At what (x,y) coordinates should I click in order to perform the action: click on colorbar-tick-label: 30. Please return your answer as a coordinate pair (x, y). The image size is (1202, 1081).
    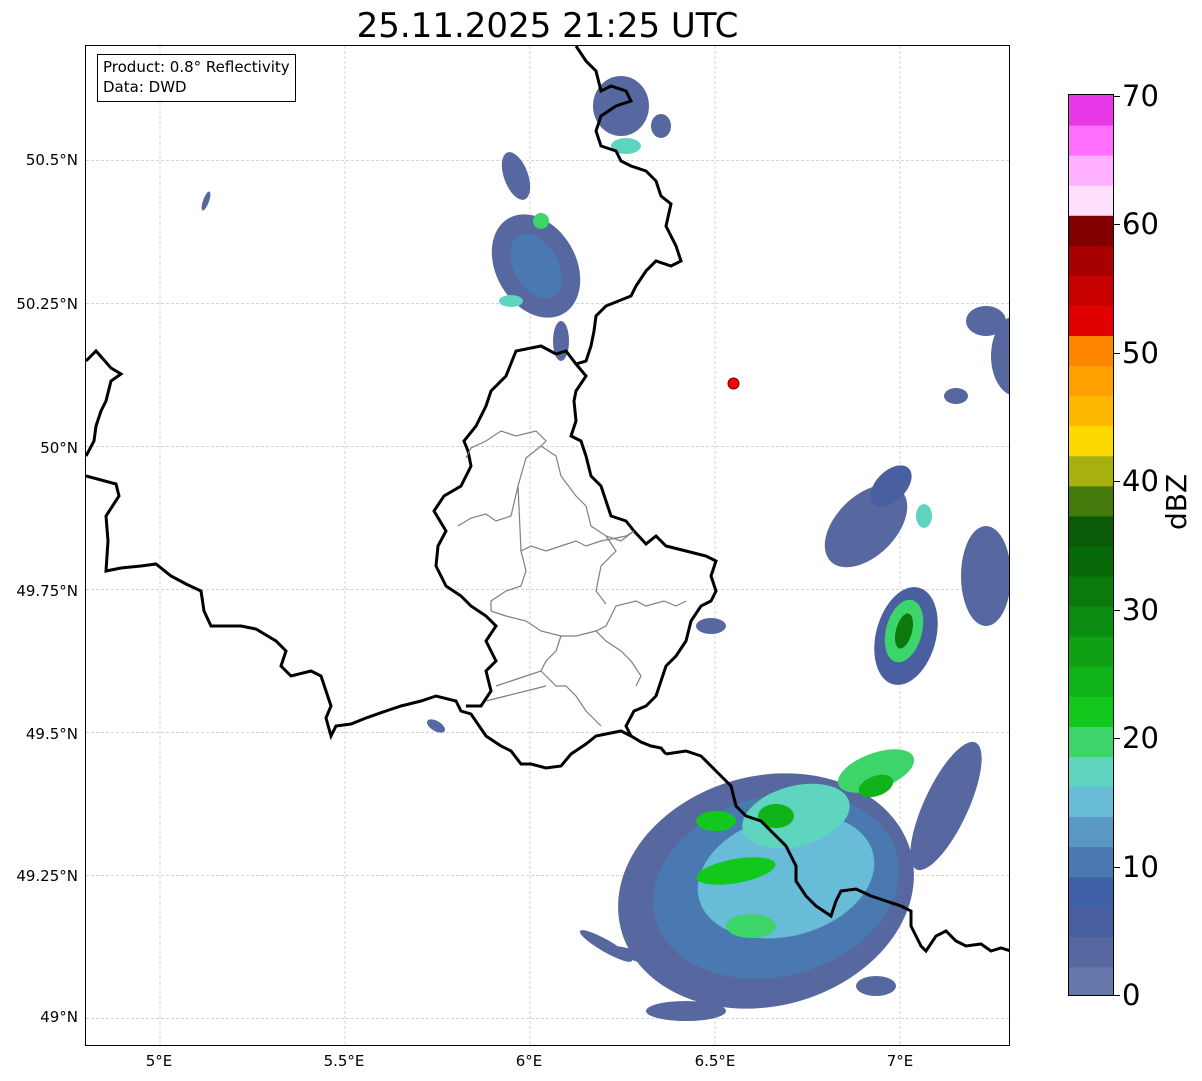
    Looking at the image, I should click on (1140, 610).